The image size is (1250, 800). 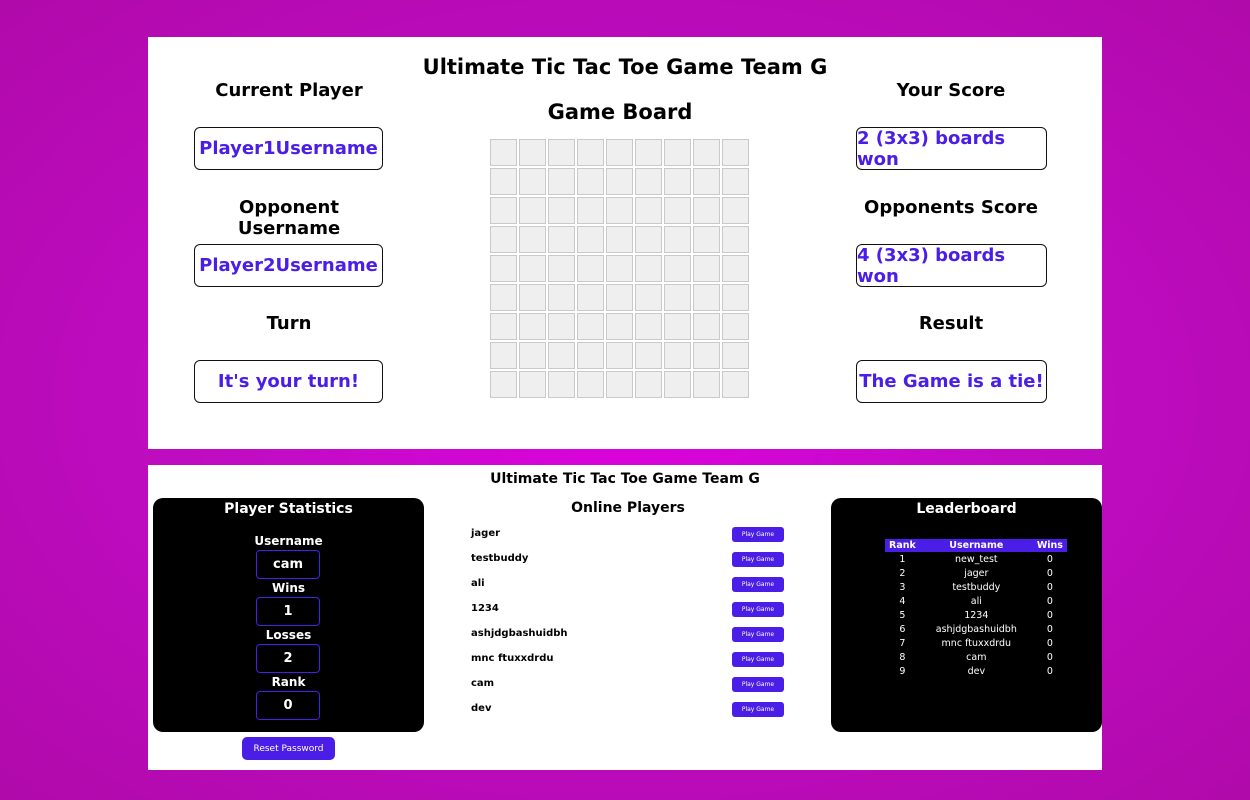 I want to click on leaderboard-cell-username: ali, so click(x=976, y=601).